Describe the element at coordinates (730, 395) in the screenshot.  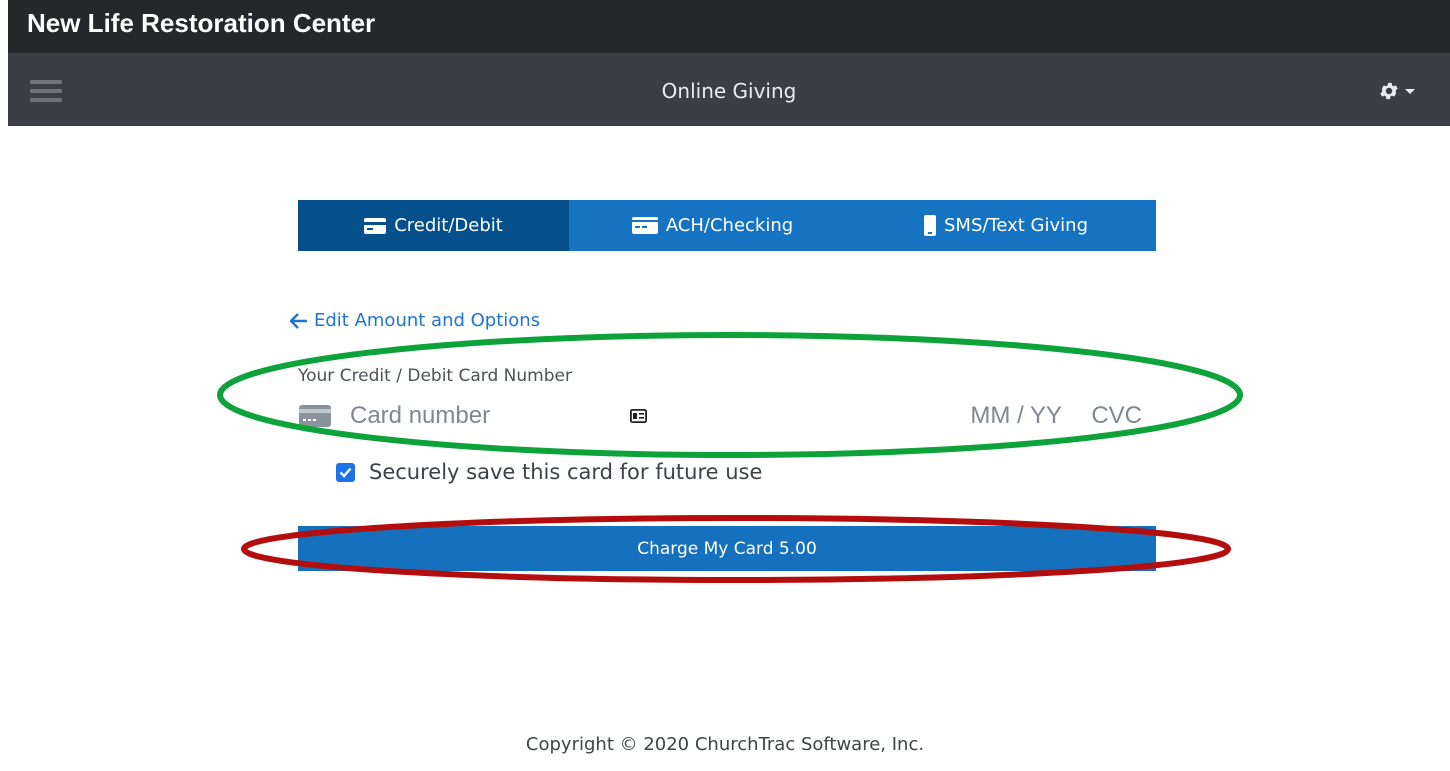
I see `green-annotation-ellipse` at that location.